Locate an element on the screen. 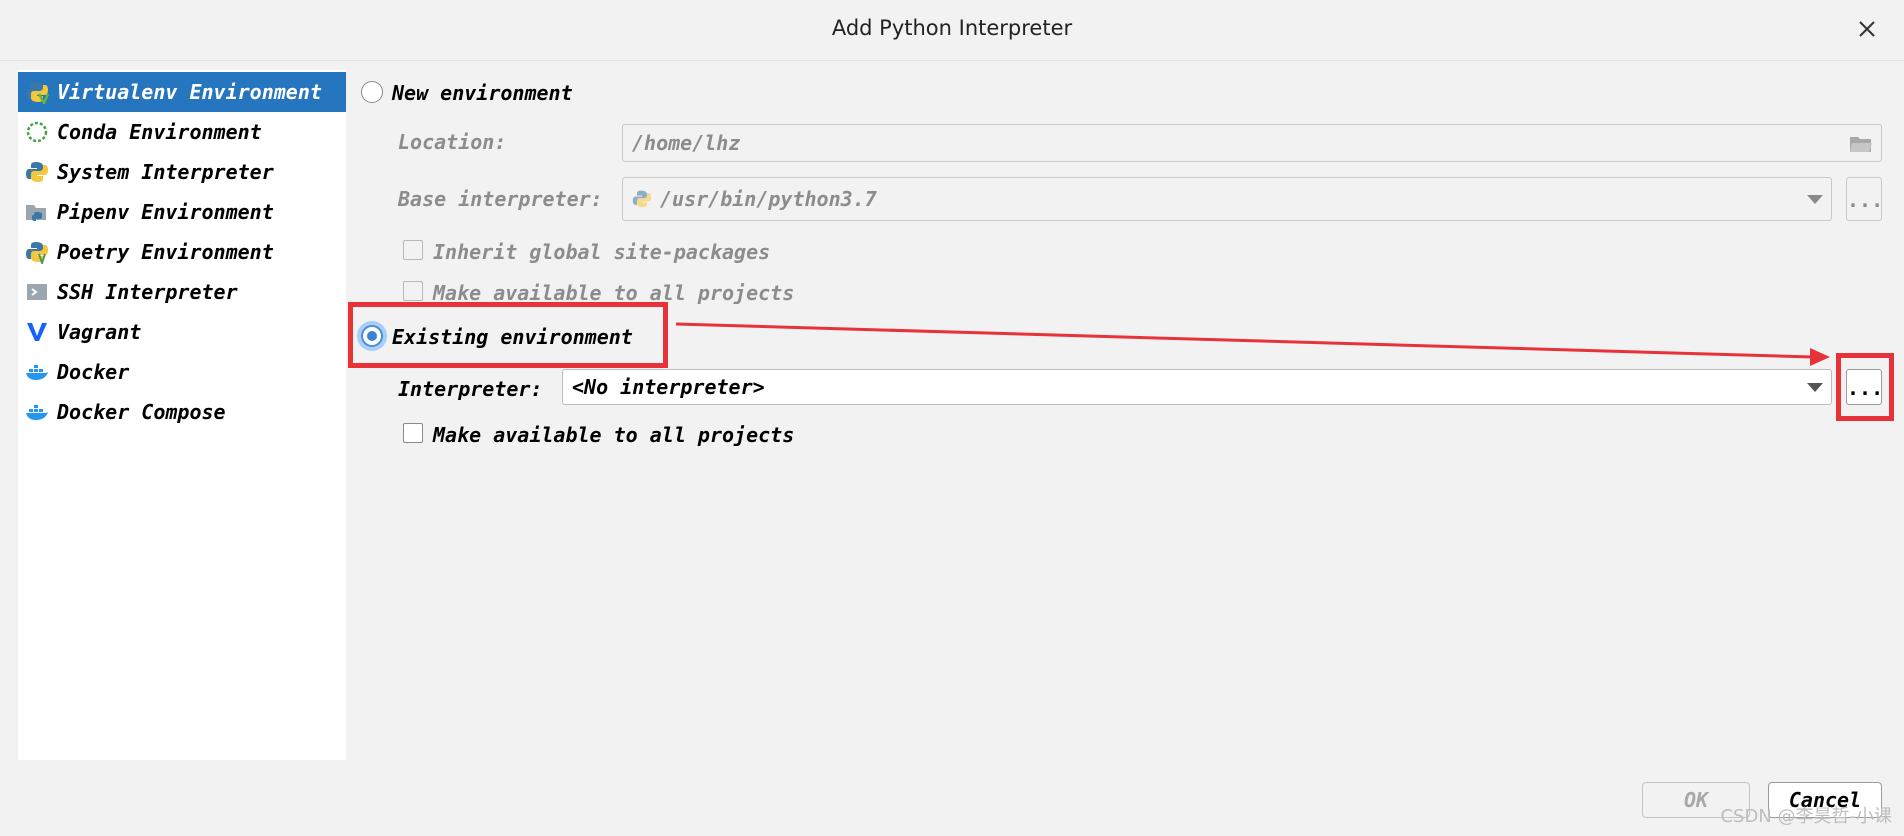 This screenshot has width=1904, height=836. sidebar-item-poetry: Poetry Environment is located at coordinates (182, 252).